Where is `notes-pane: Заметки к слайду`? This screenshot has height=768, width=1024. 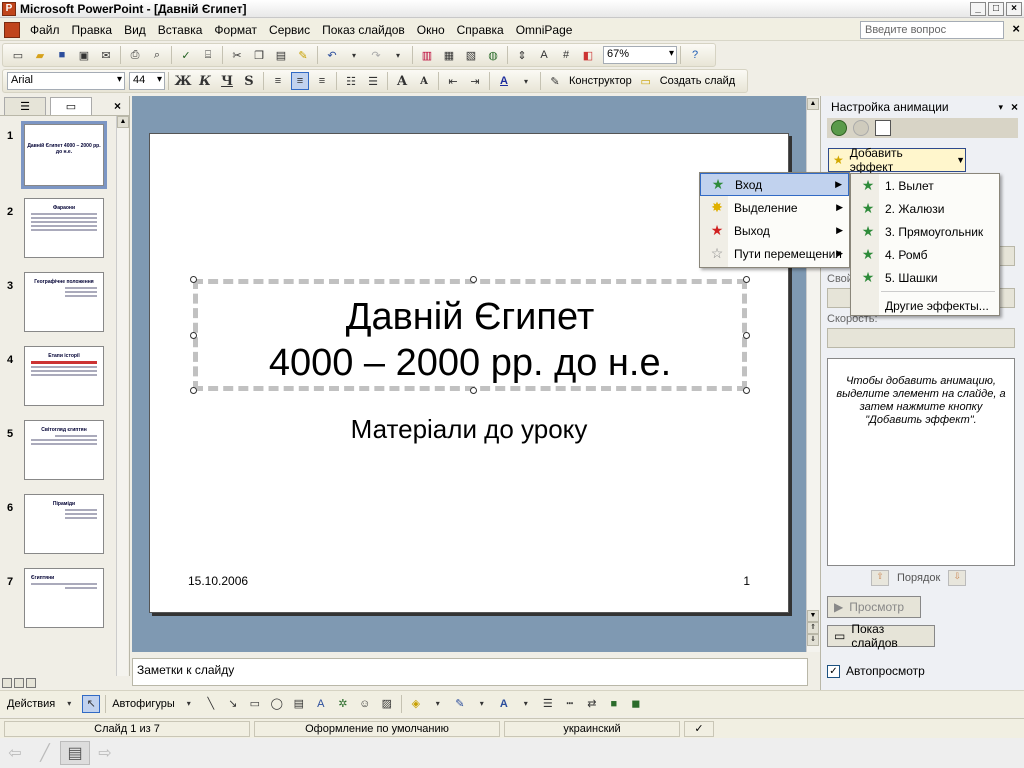 notes-pane: Заметки к слайду is located at coordinates (470, 672).